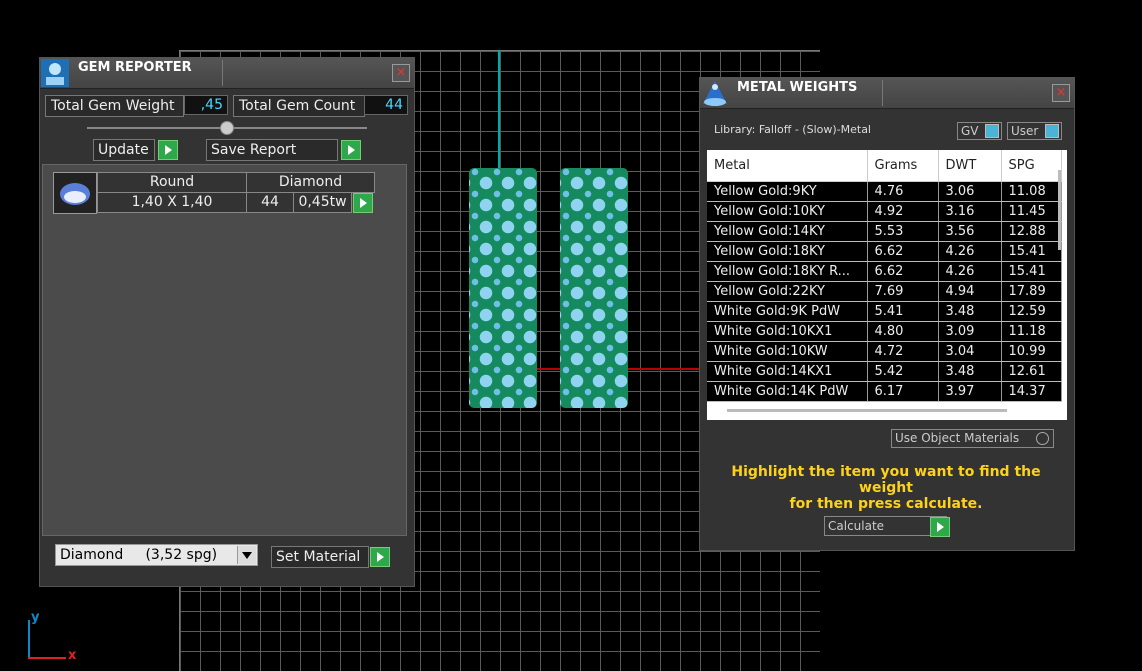 Image resolution: width=1142 pixels, height=671 pixels. I want to click on table-row: White Gold:14K PdW 6.17 3.97 14.37, so click(884, 391).